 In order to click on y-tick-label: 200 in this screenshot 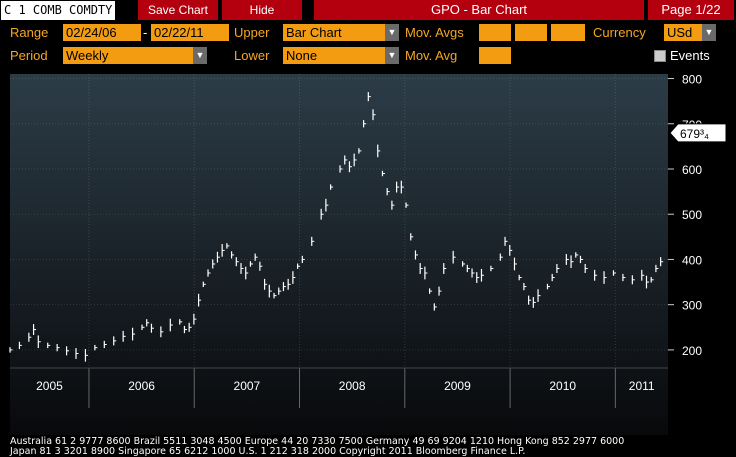, I will do `click(692, 351)`.